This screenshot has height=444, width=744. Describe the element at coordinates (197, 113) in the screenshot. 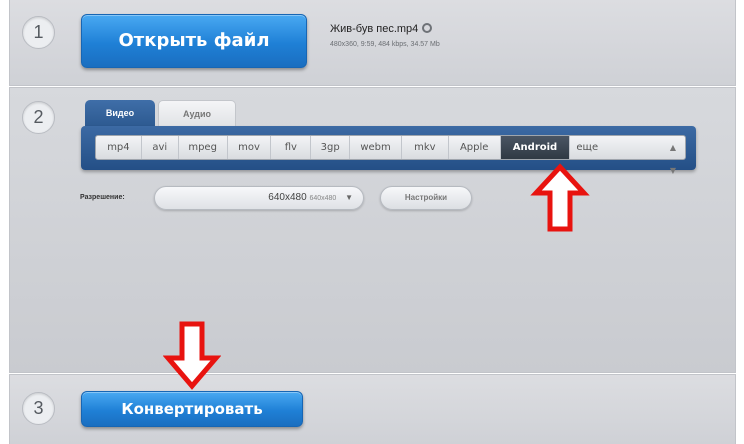

I see `tab-audio: Аудио` at that location.